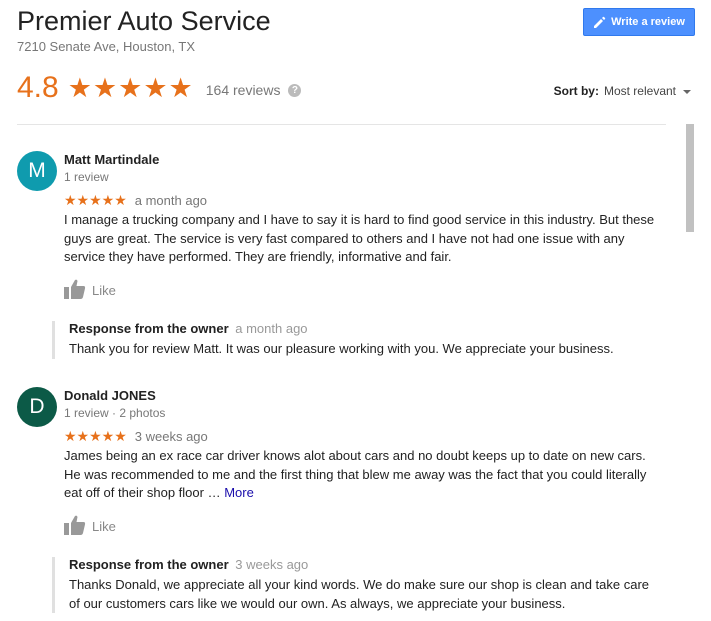 Image resolution: width=711 pixels, height=621 pixels. Describe the element at coordinates (690, 178) in the screenshot. I see `scrollbar-thumb` at that location.